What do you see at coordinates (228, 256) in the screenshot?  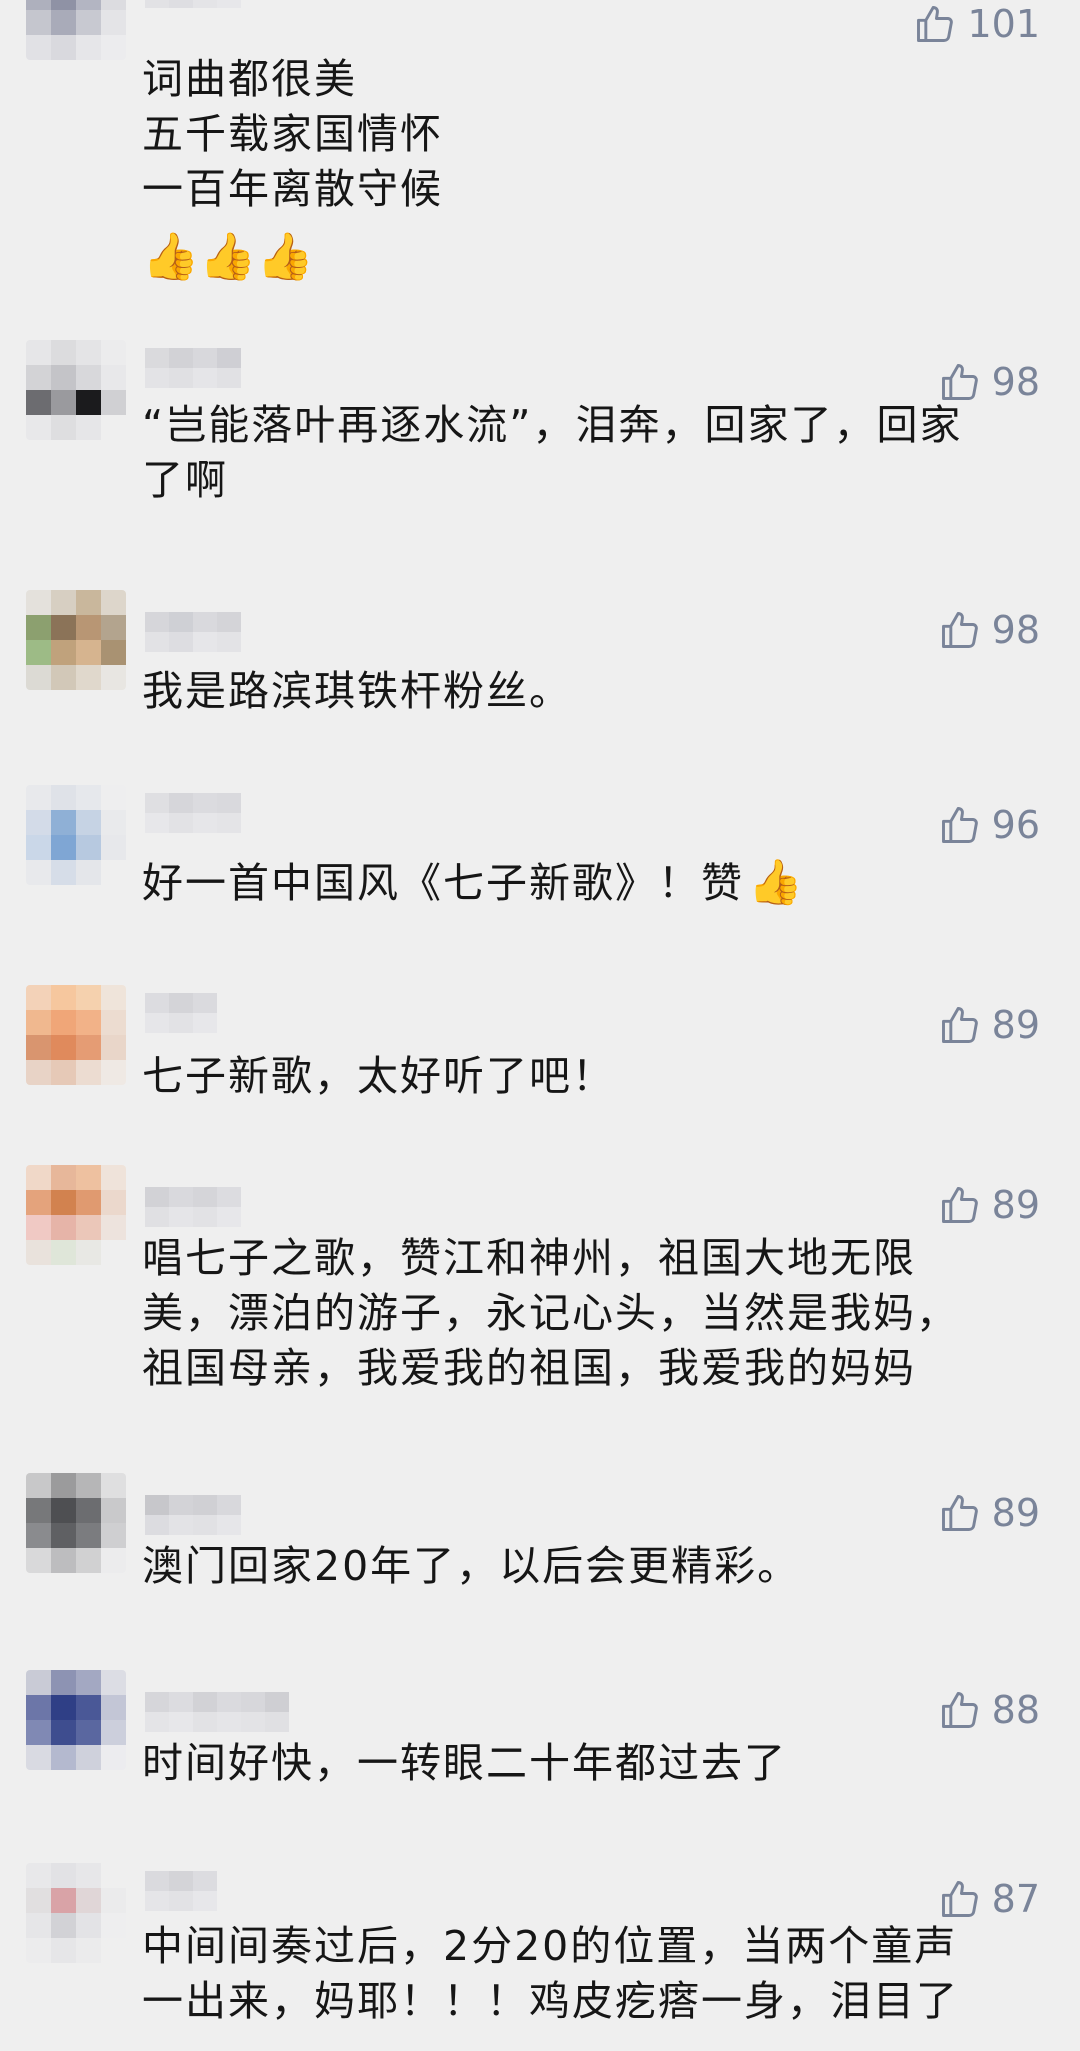 I see `emoji-row: 👍👍👍` at bounding box center [228, 256].